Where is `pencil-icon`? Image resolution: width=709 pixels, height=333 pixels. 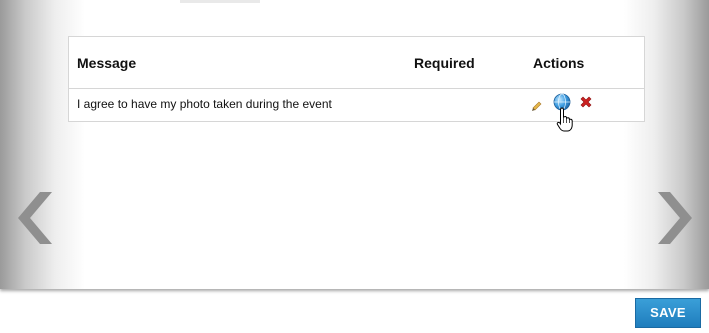 pencil-icon is located at coordinates (537, 104).